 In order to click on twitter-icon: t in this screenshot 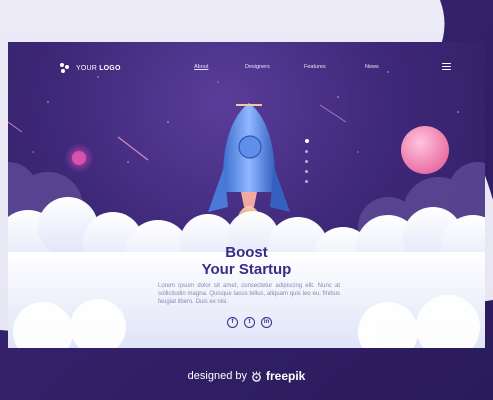, I will do `click(249, 322)`.